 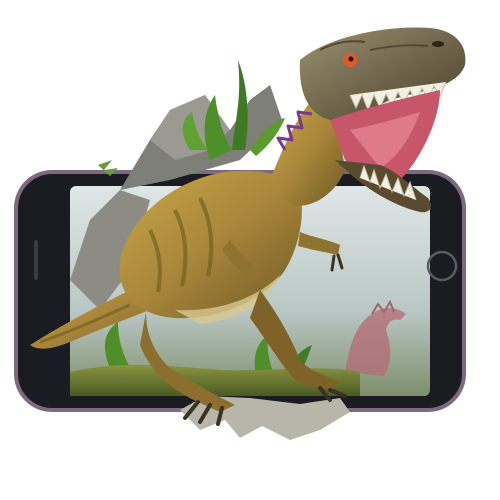 What do you see at coordinates (36, 260) in the screenshot?
I see `speaker-slot` at bounding box center [36, 260].